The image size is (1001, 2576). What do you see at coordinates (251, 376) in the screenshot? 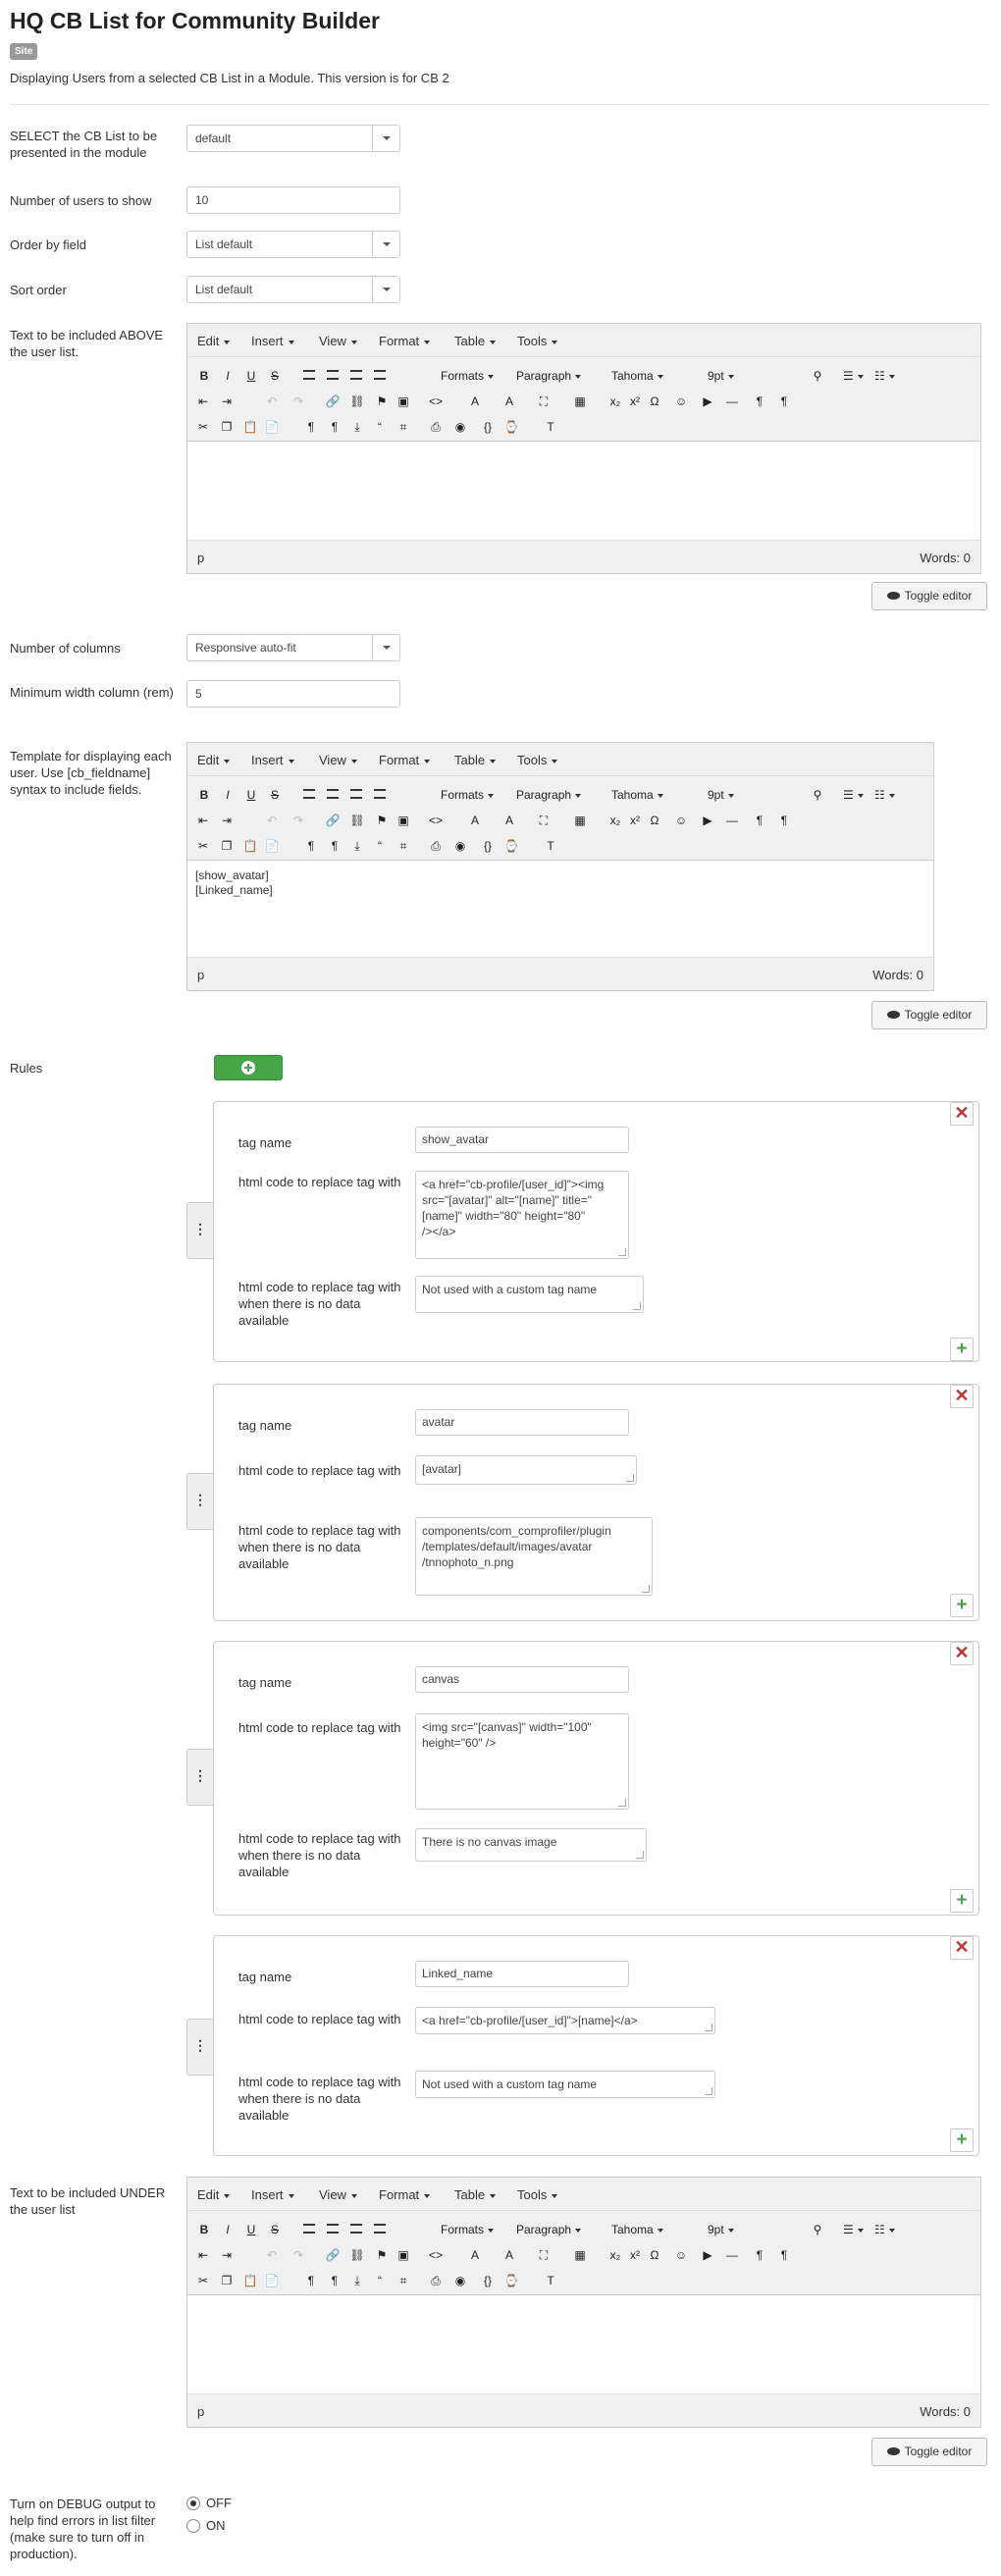
I see `underline-icon: U` at bounding box center [251, 376].